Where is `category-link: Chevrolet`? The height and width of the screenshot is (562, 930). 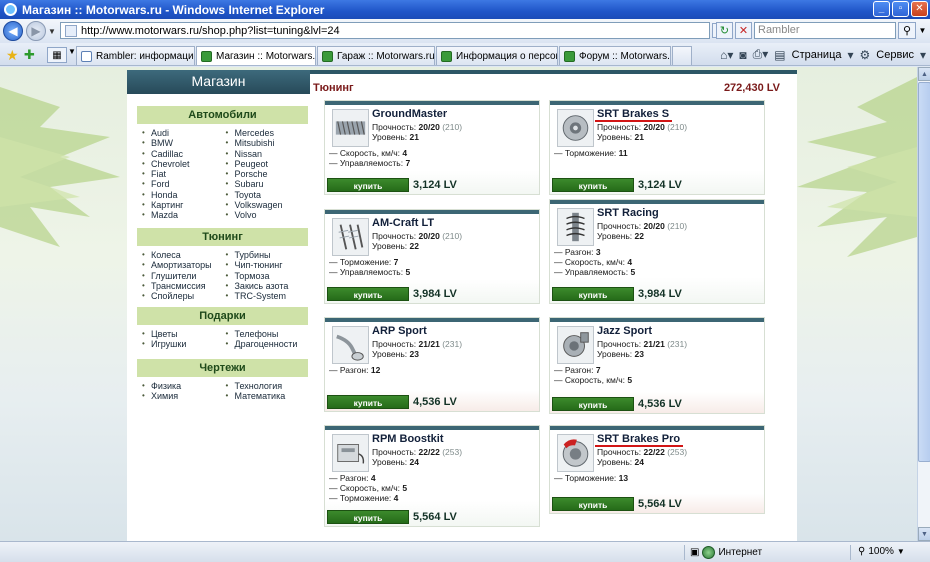
category-link: Chevrolet is located at coordinates (183, 164).